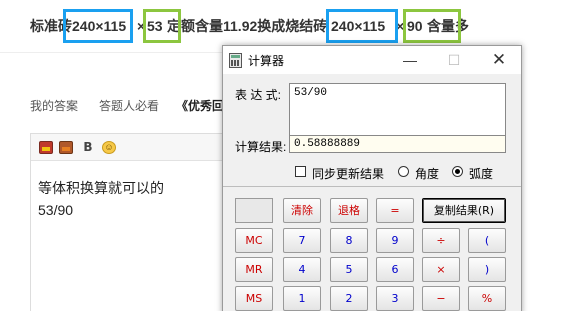 This screenshot has height=311, width=573. I want to click on equals-button: =, so click(395, 210).